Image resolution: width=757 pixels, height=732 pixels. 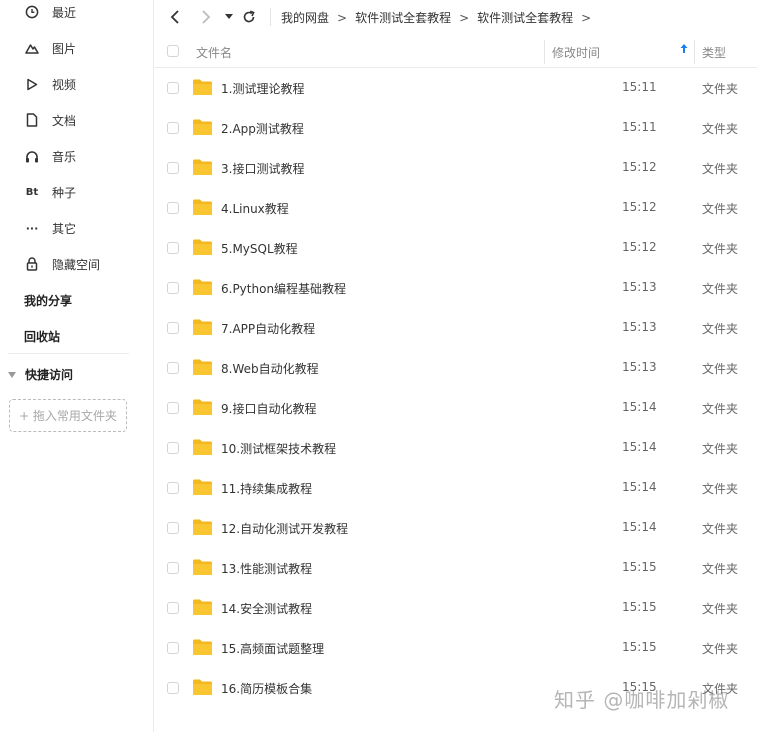 What do you see at coordinates (62, 264) in the screenshot?
I see `sidebar-item-hidden-space: 隐藏空间` at bounding box center [62, 264].